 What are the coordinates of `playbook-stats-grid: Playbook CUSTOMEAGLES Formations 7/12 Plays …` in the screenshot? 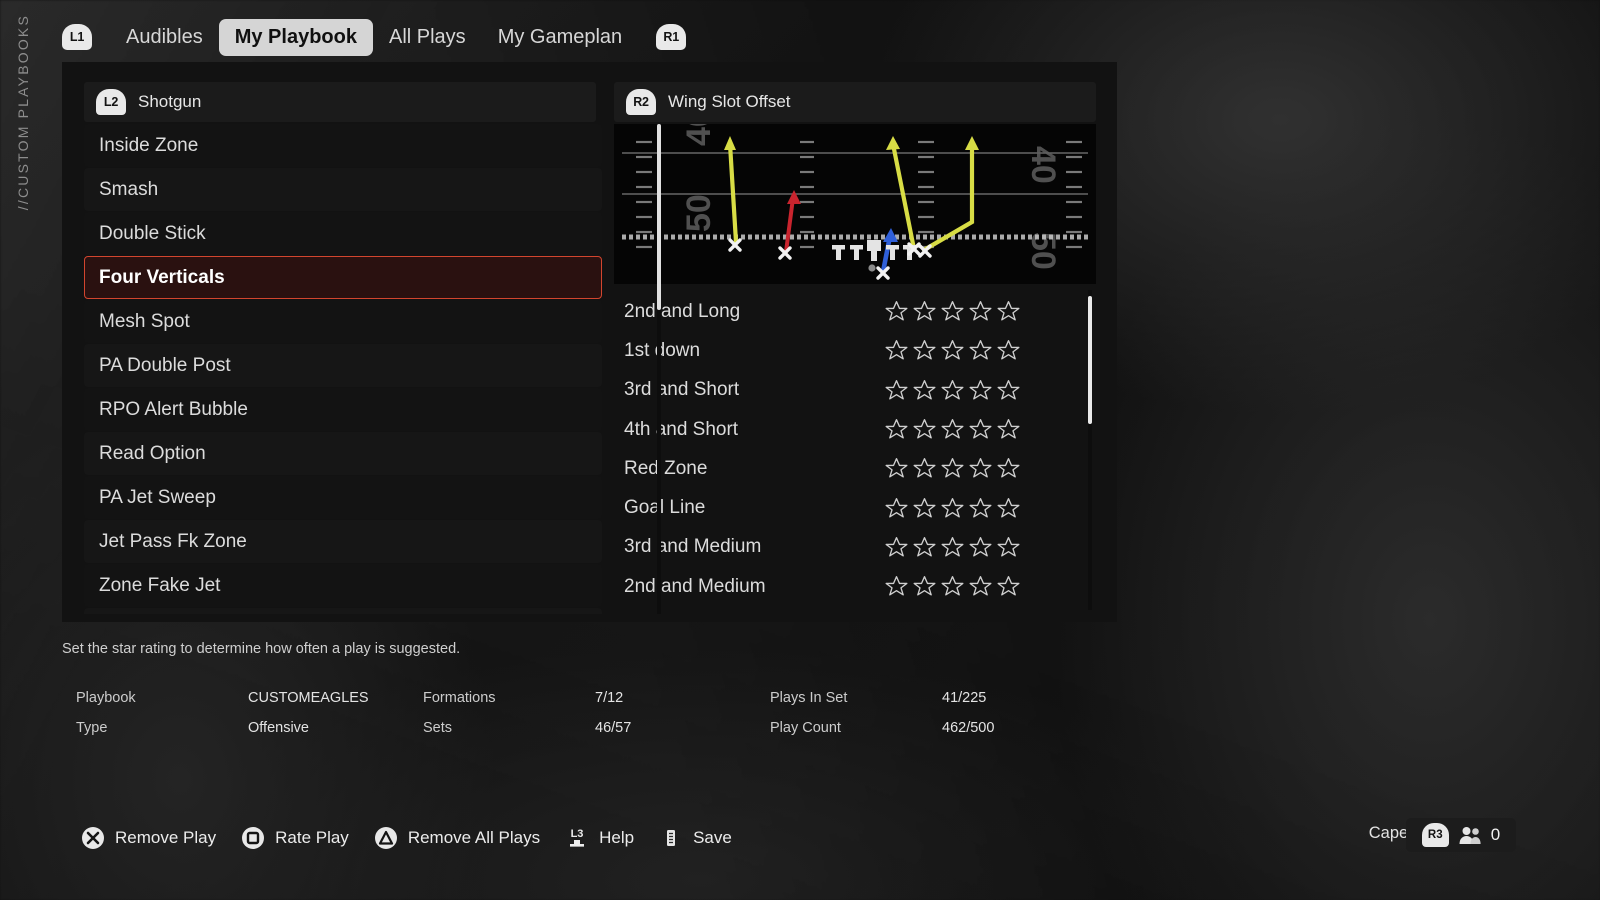 It's located at (576, 713).